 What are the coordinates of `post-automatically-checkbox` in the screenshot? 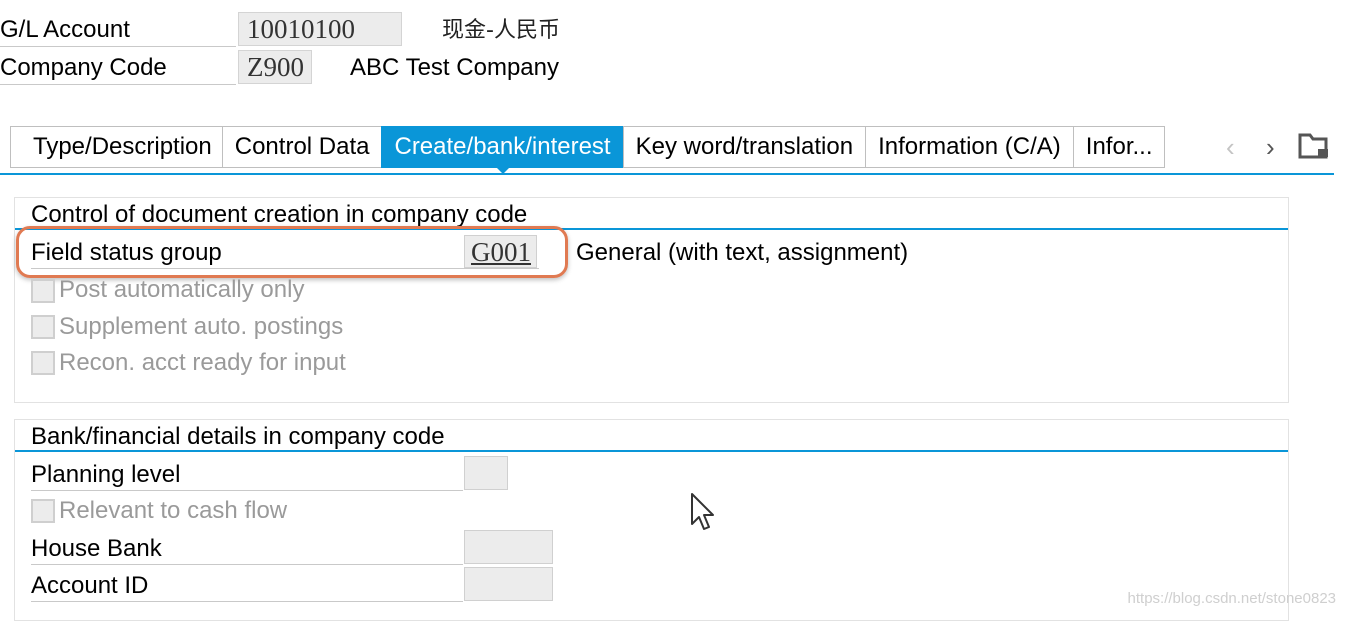 It's located at (43, 291).